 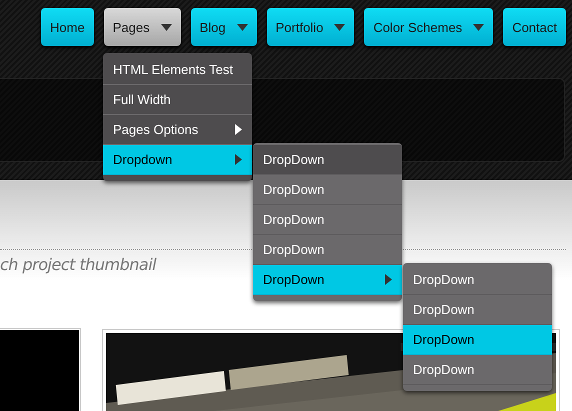 I want to click on section-caption: ch project thumbnail, so click(x=78, y=264).